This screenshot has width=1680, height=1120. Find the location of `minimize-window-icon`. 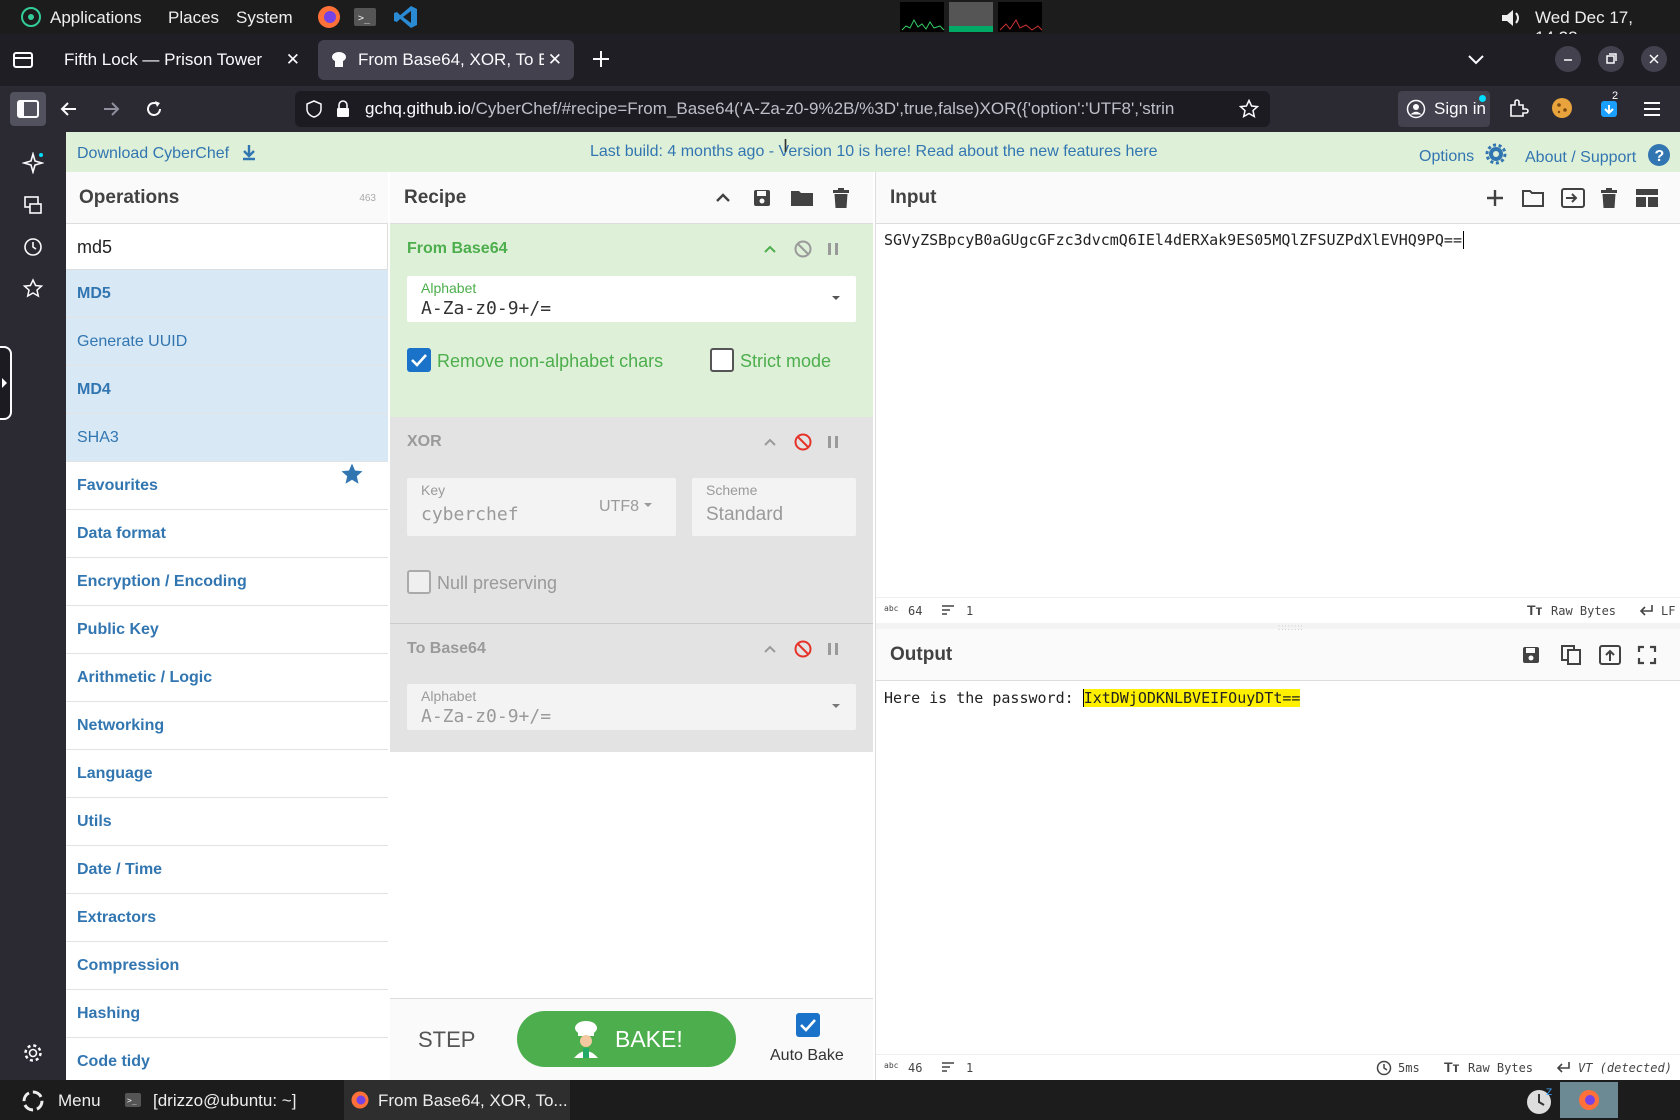

minimize-window-icon is located at coordinates (1568, 59).